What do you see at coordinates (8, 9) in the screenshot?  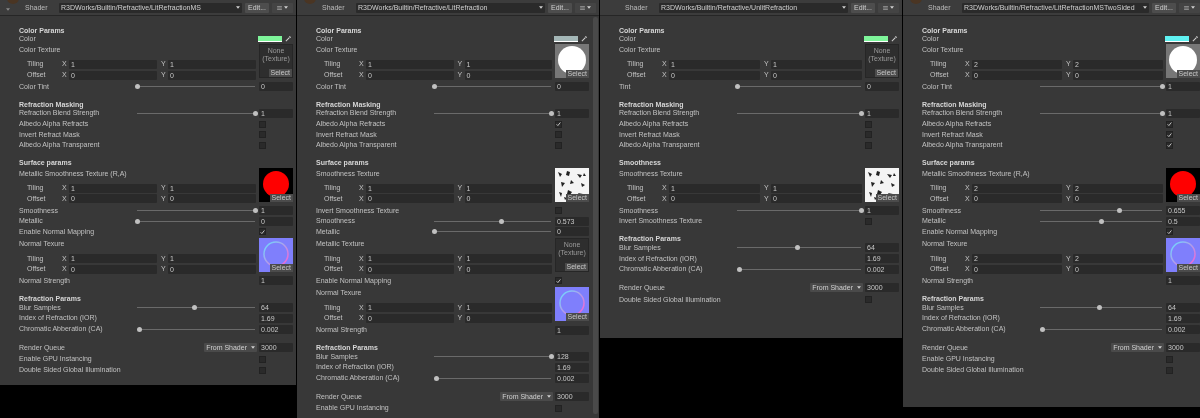 I see `foldout-icon` at bounding box center [8, 9].